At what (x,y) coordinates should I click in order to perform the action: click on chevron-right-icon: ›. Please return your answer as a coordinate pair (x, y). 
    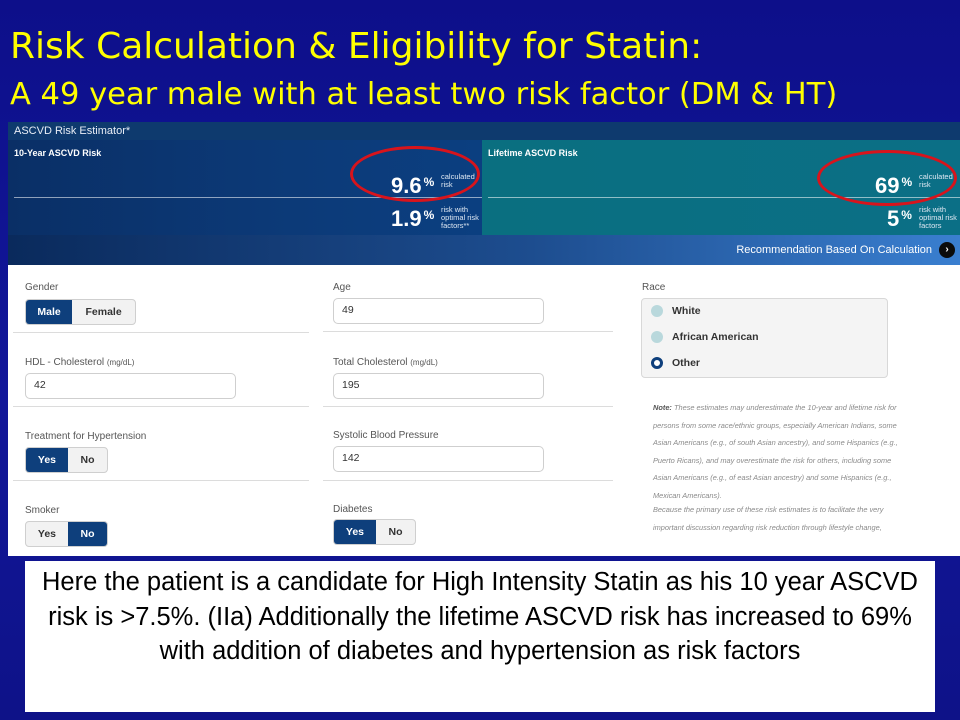
    Looking at the image, I should click on (947, 250).